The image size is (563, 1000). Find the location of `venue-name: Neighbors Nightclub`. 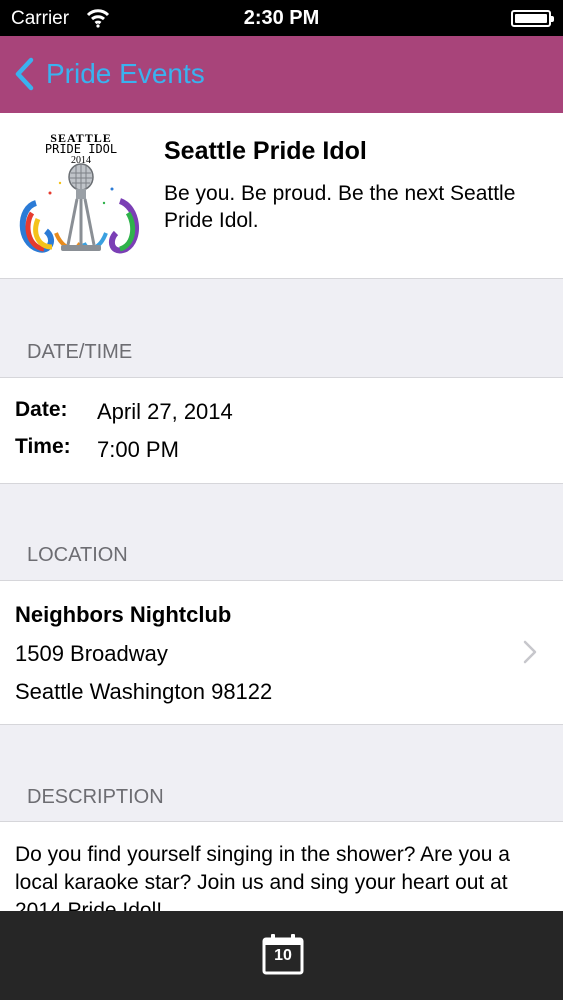

venue-name: Neighbors Nightclub is located at coordinates (123, 614).